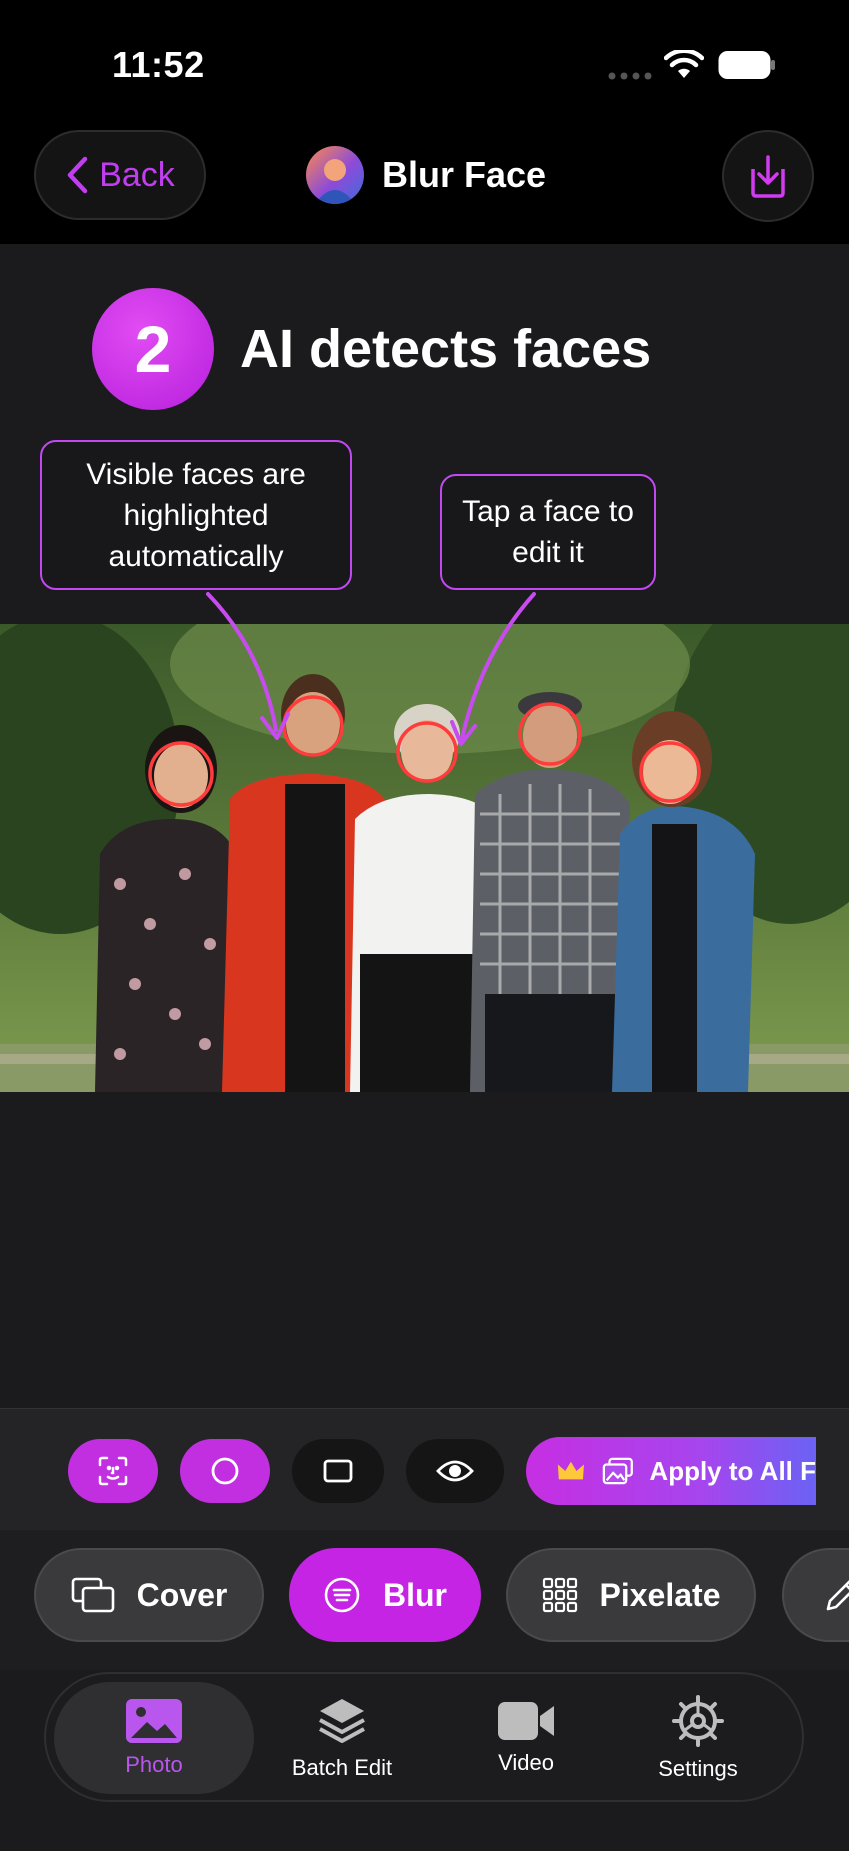  Describe the element at coordinates (526, 1762) in the screenshot. I see `tab-video-label: Video` at that location.